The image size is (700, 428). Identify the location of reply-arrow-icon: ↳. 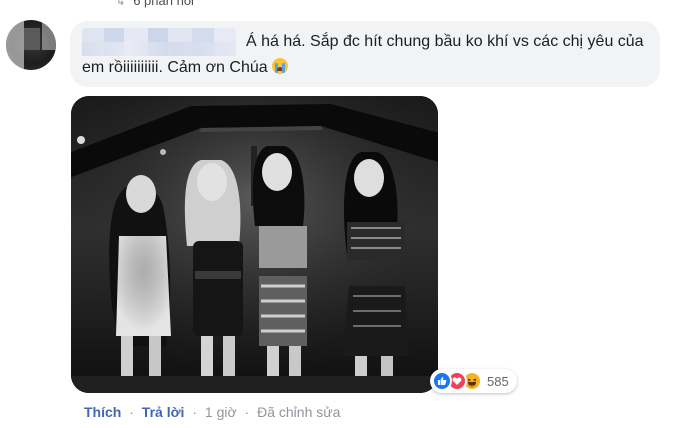
(121, 4).